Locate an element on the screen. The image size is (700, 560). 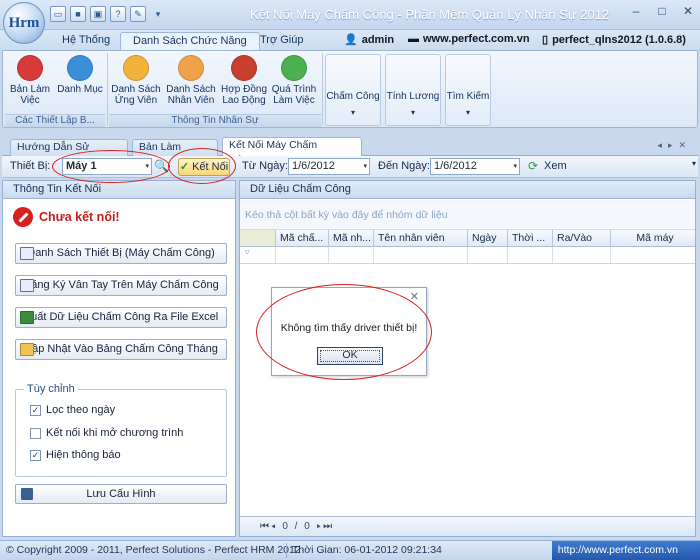
update-timesheet-button: Cập Nhật Vào Bảng Chấm Công Tháng is located at coordinates (121, 349).